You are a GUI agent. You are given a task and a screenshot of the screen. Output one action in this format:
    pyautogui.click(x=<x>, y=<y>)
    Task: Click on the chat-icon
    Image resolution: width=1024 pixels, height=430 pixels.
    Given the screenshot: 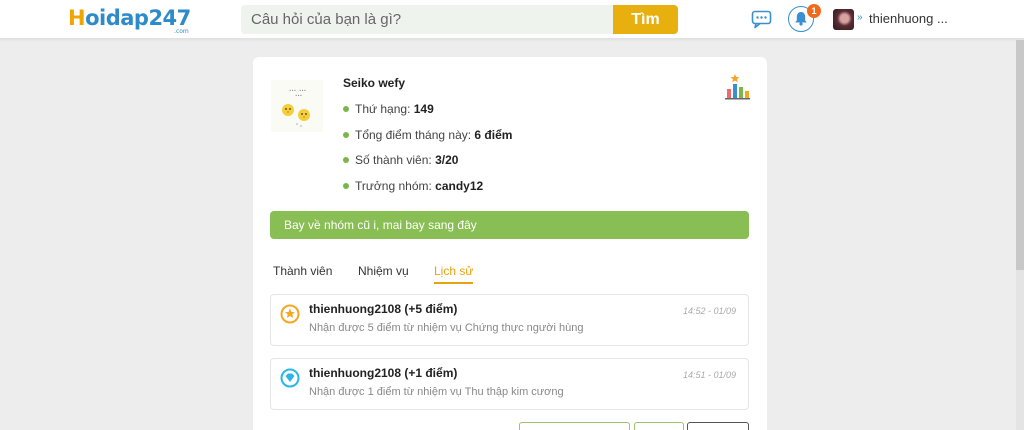 What is the action you would take?
    pyautogui.click(x=761, y=19)
    